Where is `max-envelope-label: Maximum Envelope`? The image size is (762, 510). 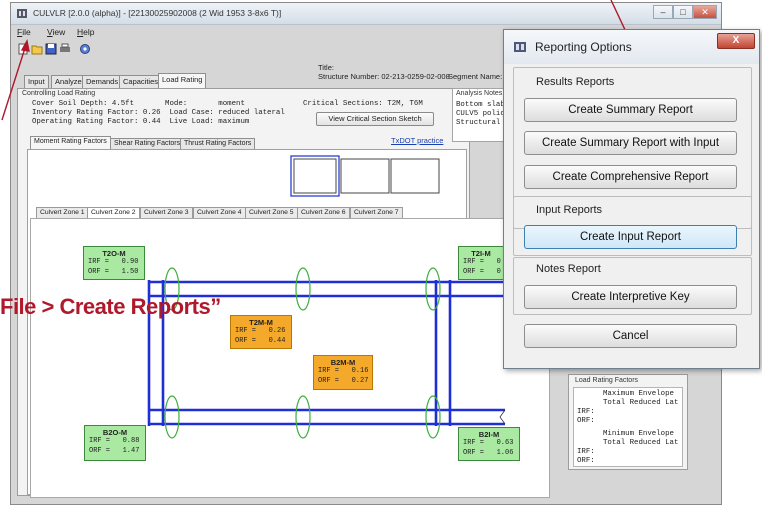 max-envelope-label: Maximum Envelope is located at coordinates (638, 394).